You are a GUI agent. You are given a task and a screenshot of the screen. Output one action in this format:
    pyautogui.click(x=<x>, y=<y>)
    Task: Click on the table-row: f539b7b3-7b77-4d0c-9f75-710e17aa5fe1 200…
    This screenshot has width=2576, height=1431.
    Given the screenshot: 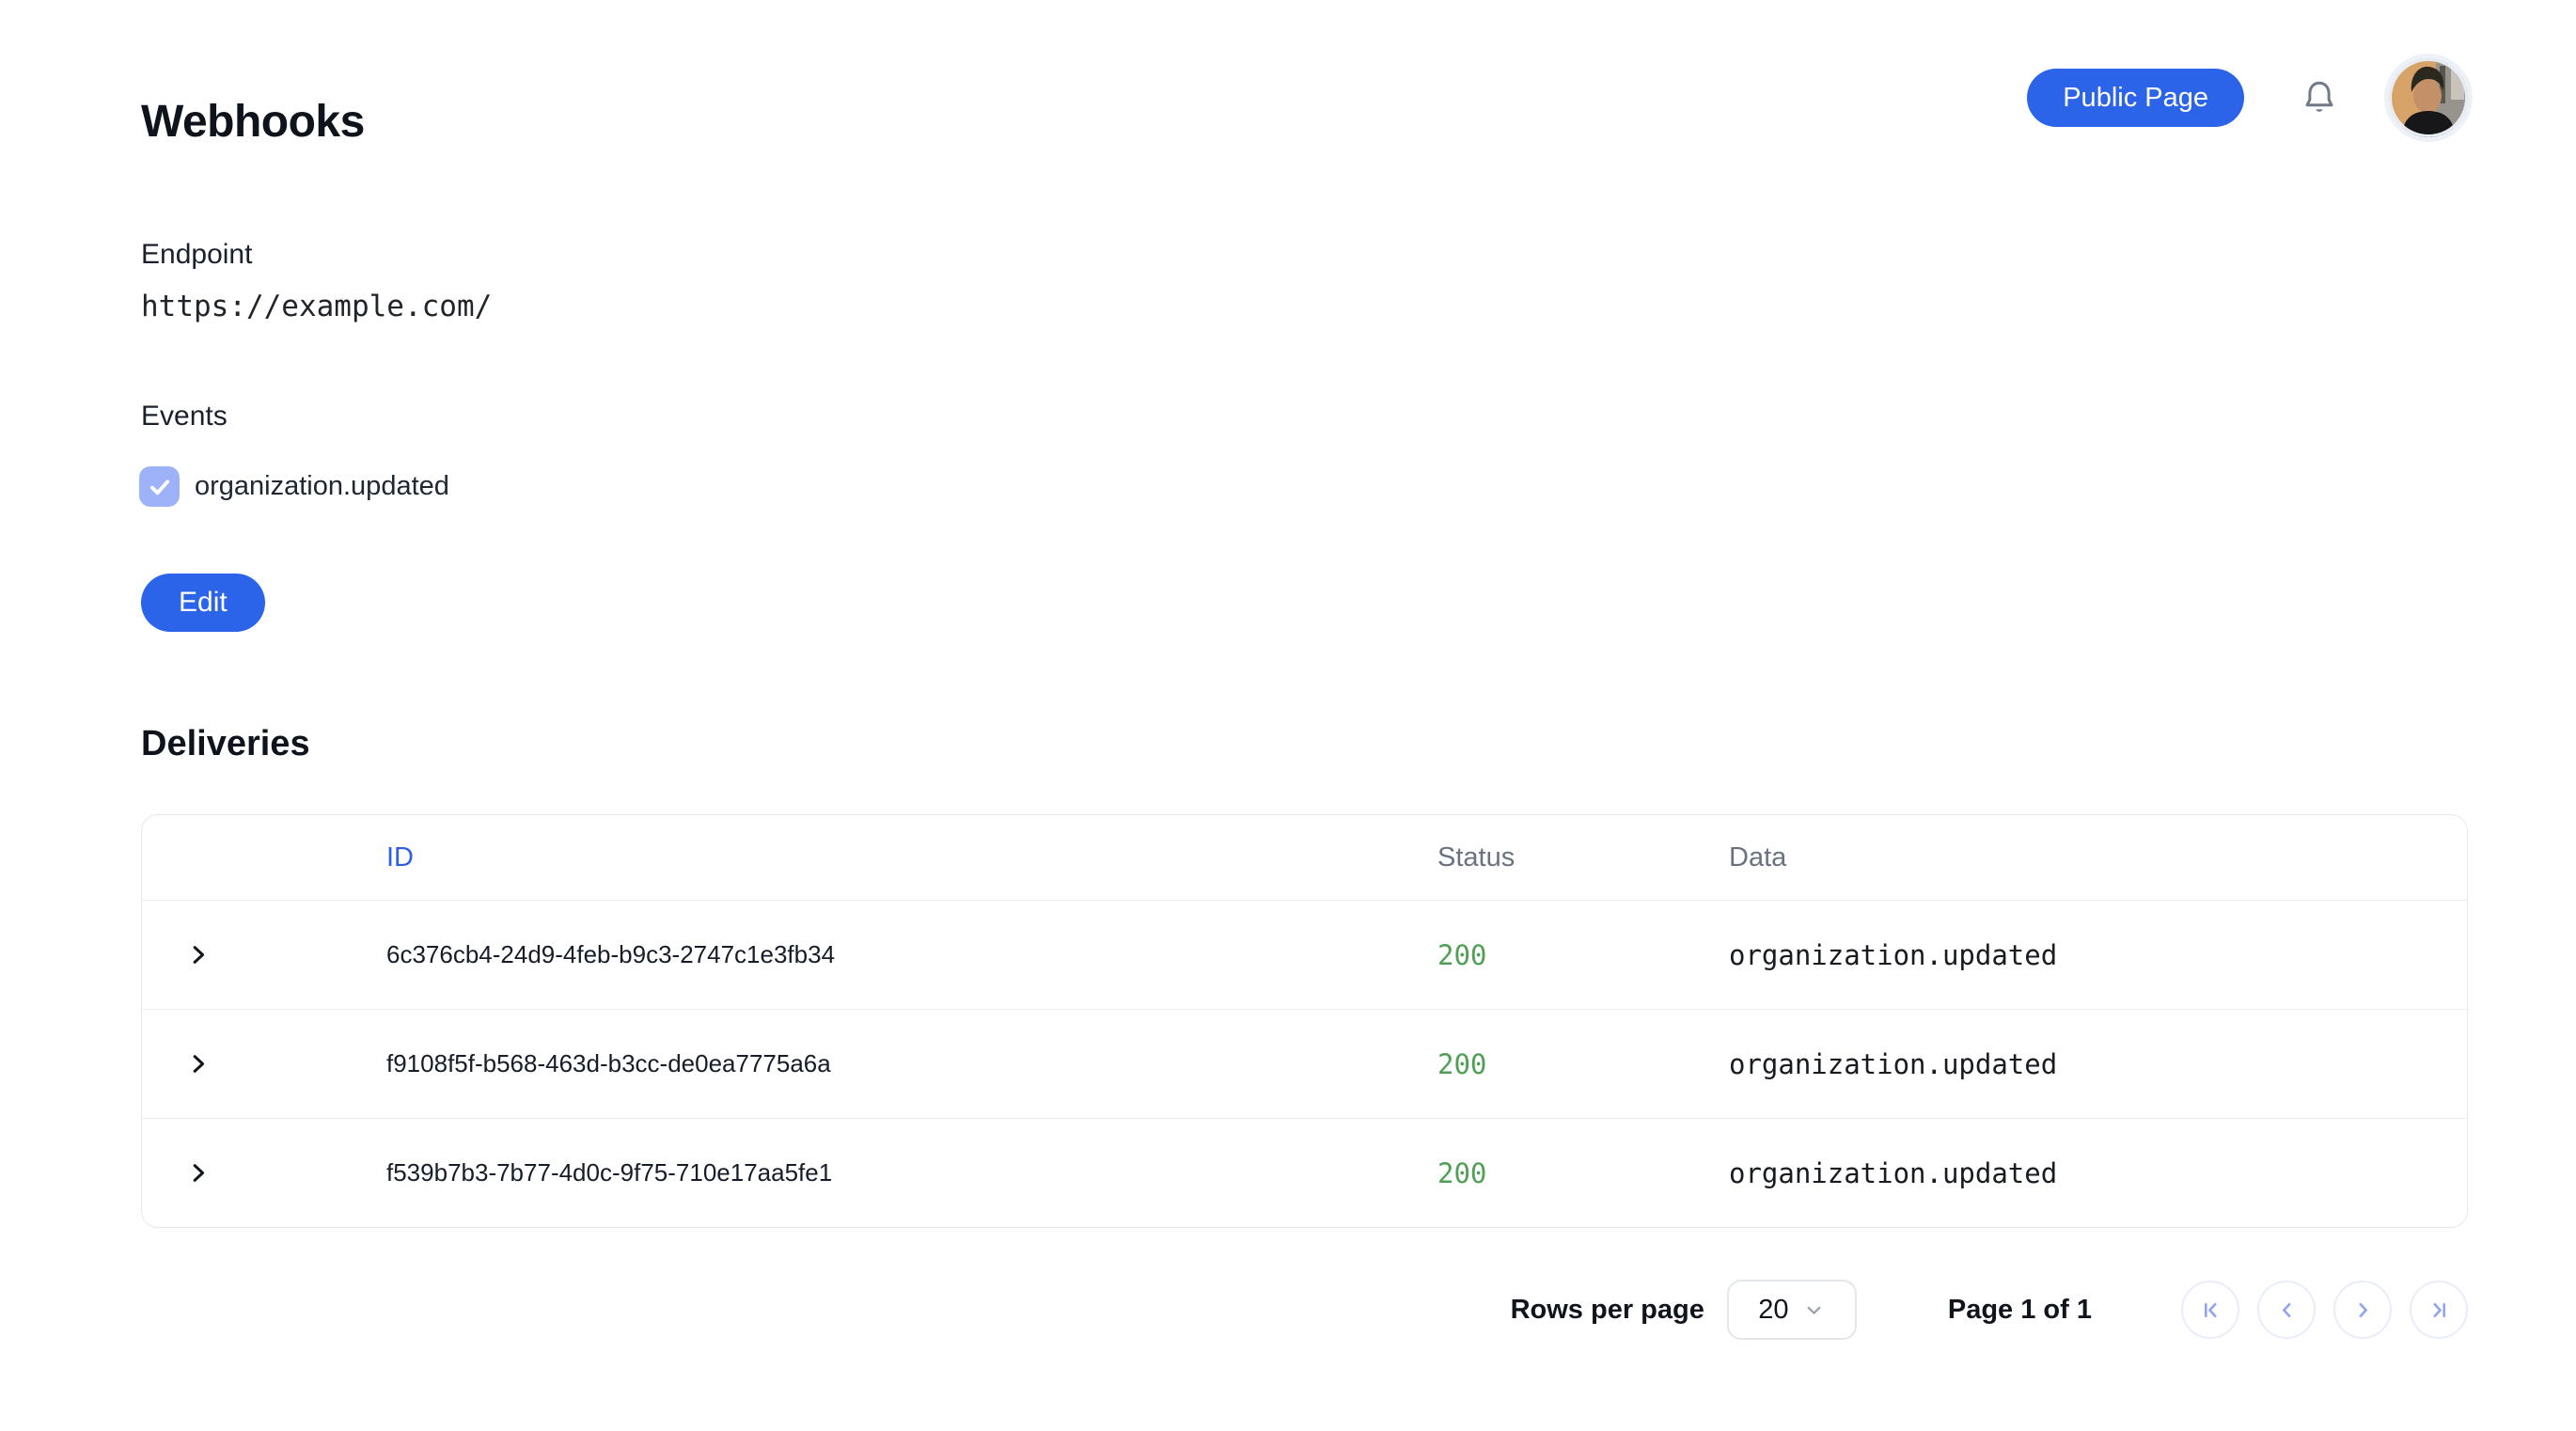 What is the action you would take?
    pyautogui.click(x=1304, y=1173)
    